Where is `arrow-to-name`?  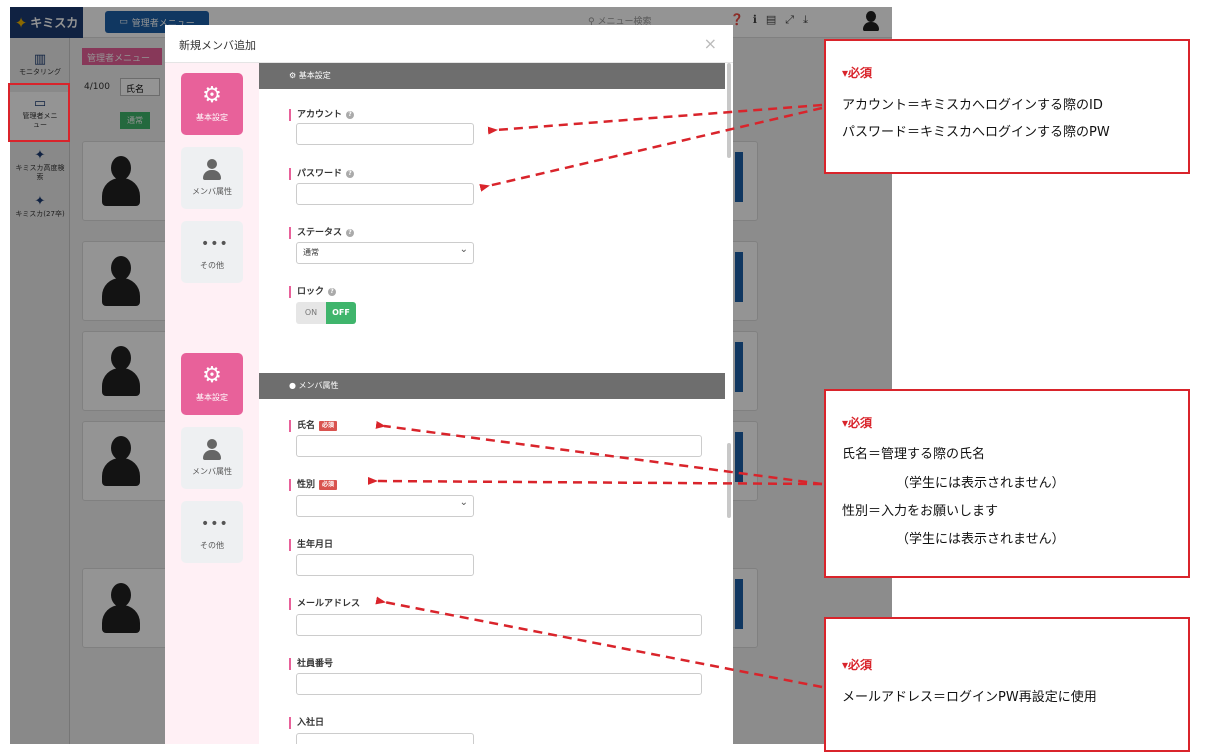
arrow-to-name is located at coordinates (599, 453).